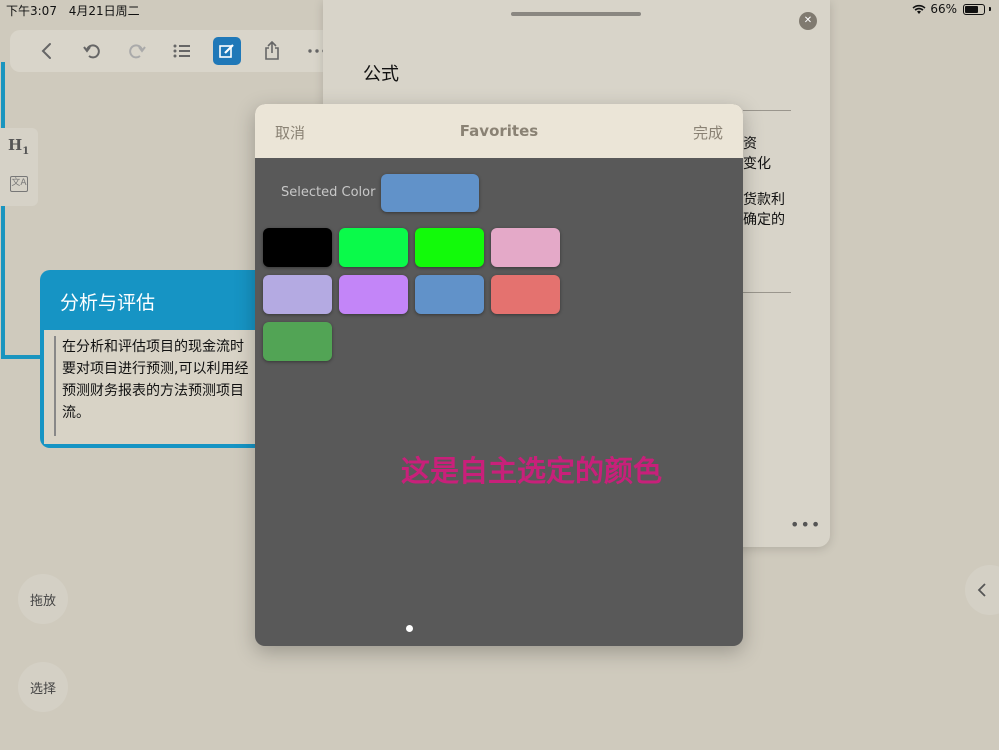 The image size is (999, 750). I want to click on list-button, so click(181, 51).